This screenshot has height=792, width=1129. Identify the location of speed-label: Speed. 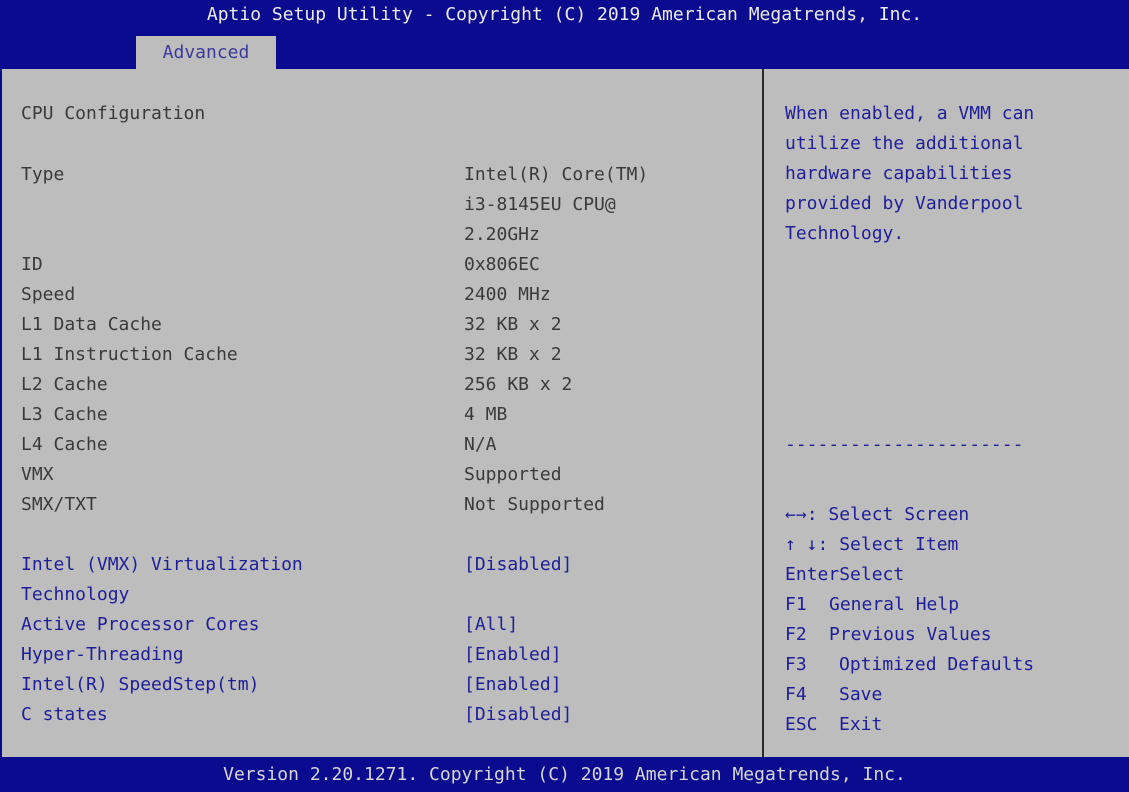
(48, 294).